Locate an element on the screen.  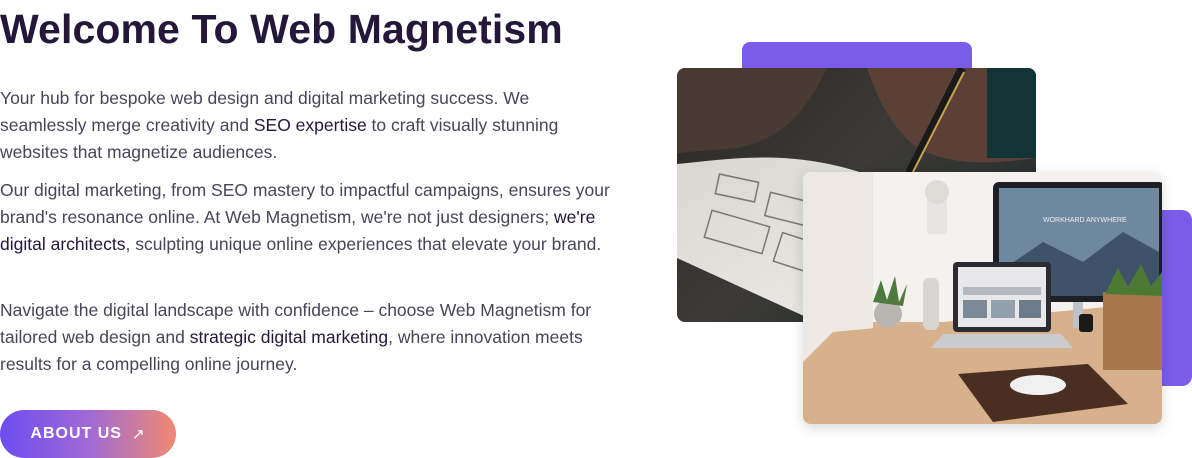
monitor-screen-text: WORKHARD ANYWHERE is located at coordinates (1085, 220).